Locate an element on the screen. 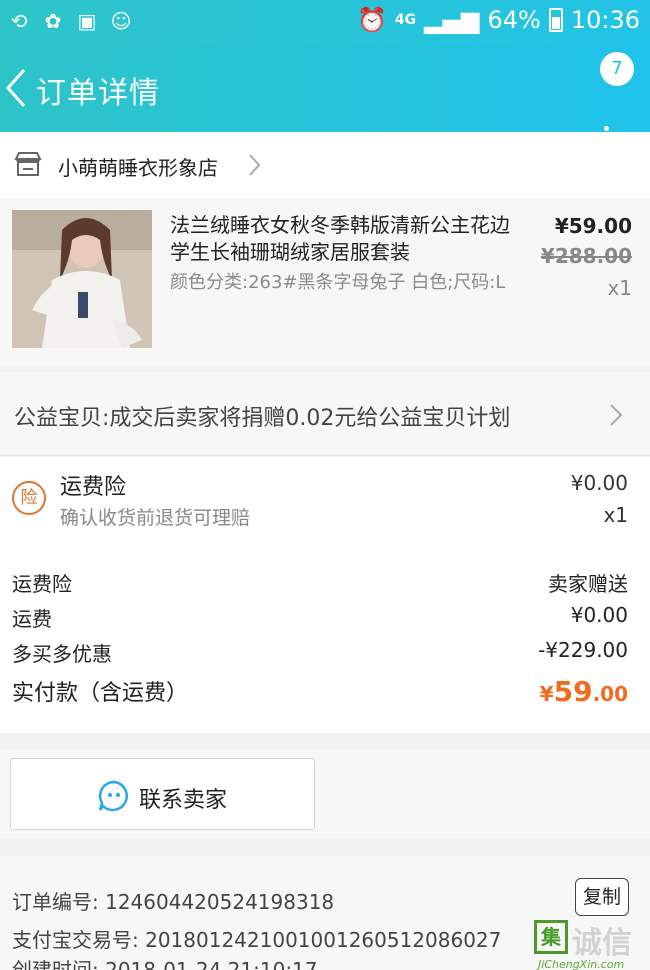  insurance-price: ¥0.00 is located at coordinates (599, 483).